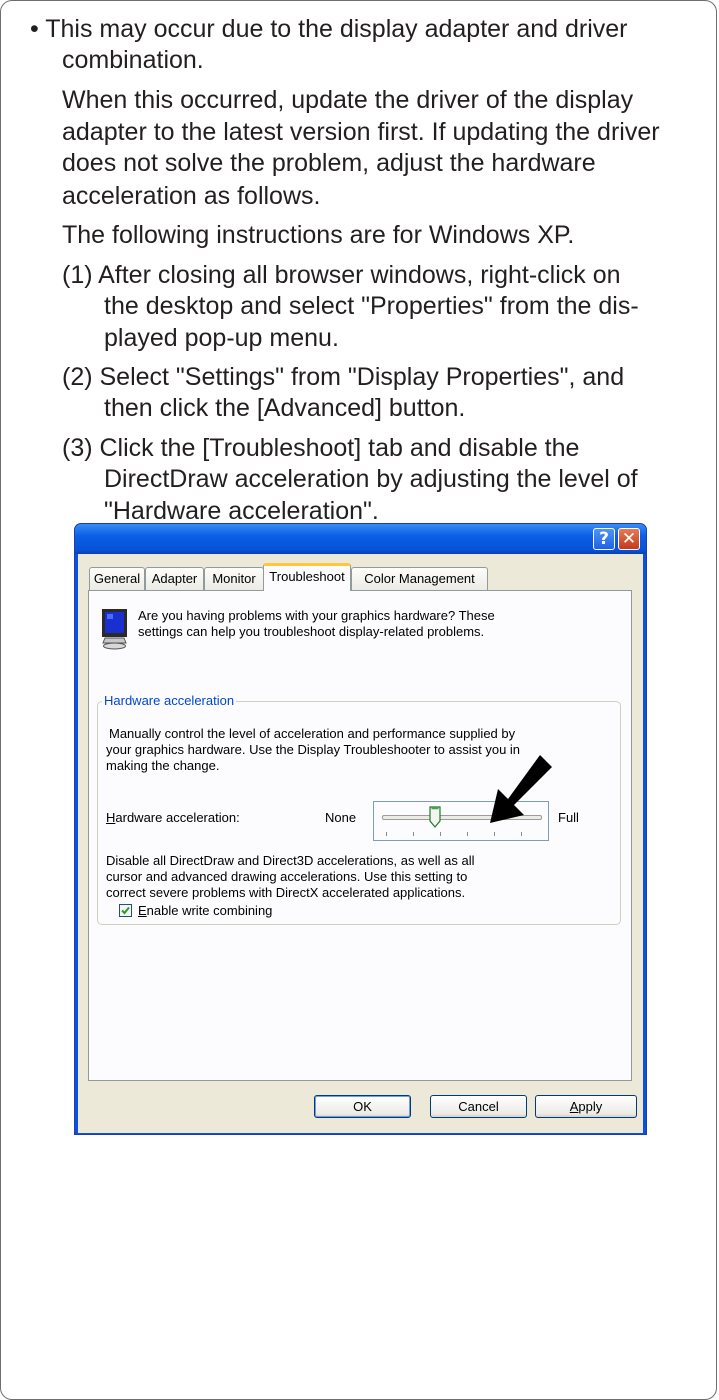  Describe the element at coordinates (234, 578) in the screenshot. I see `tab-monitor: Monitor` at that location.